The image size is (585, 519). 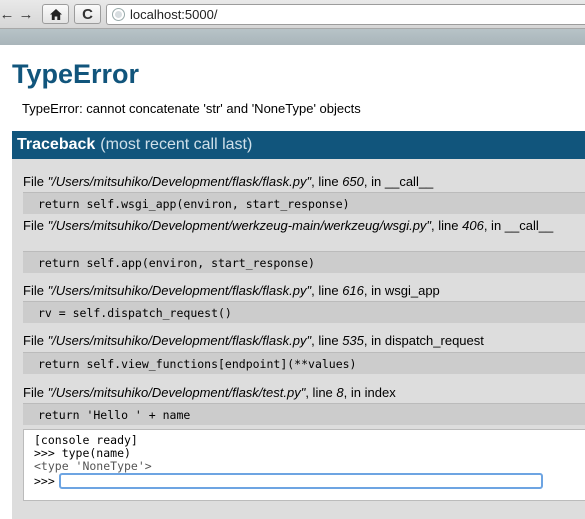 What do you see at coordinates (26, 14) in the screenshot?
I see `forward-arrow-icon: →` at bounding box center [26, 14].